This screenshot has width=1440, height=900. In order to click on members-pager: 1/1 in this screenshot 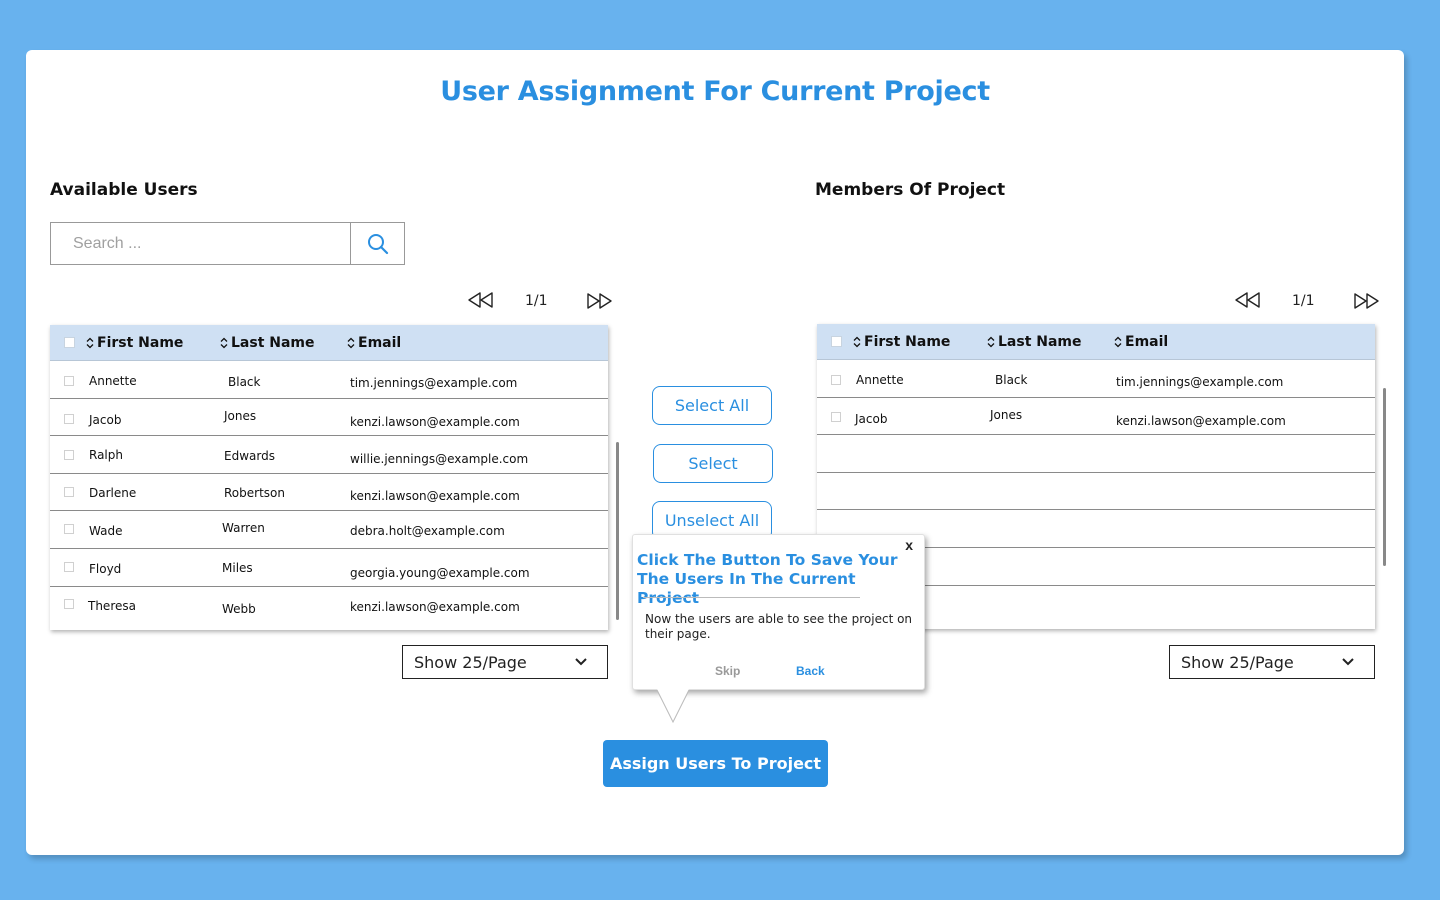, I will do `click(1309, 301)`.